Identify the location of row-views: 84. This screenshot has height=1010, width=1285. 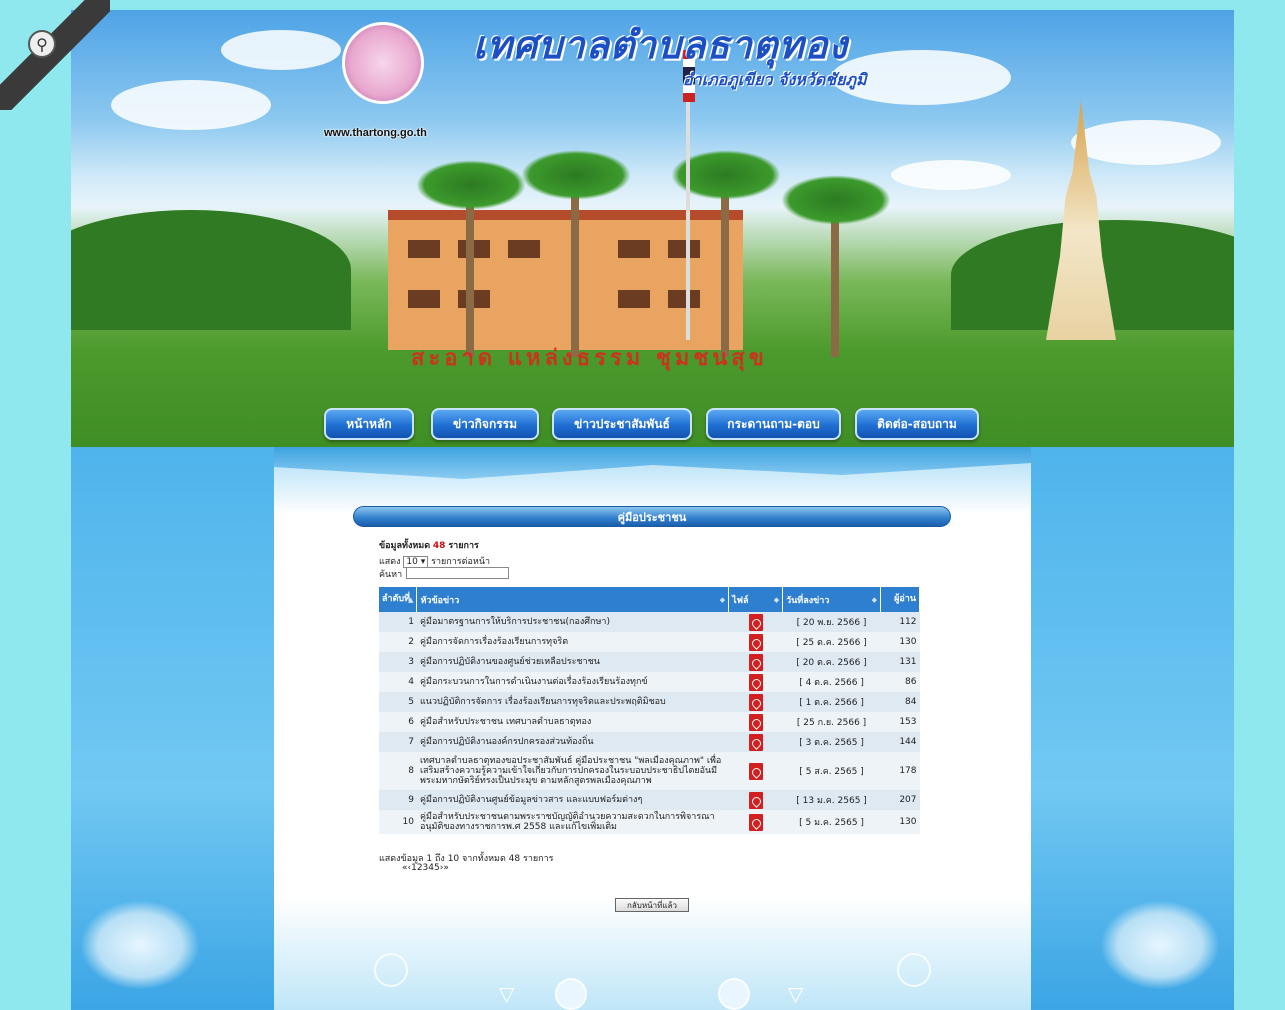
(900, 702).